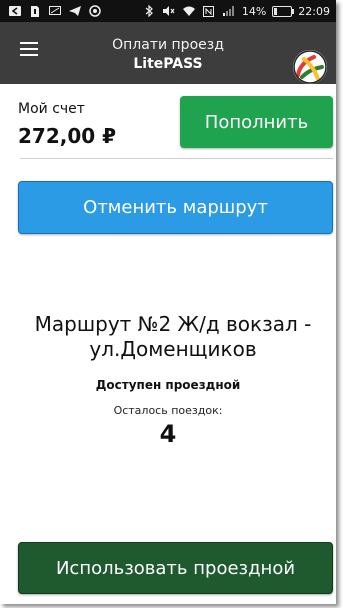 The image size is (343, 608). Describe the element at coordinates (173, 336) in the screenshot. I see `route-name: Маршрут №2 Ж/д вокзал - ул.Доменщиков` at that location.